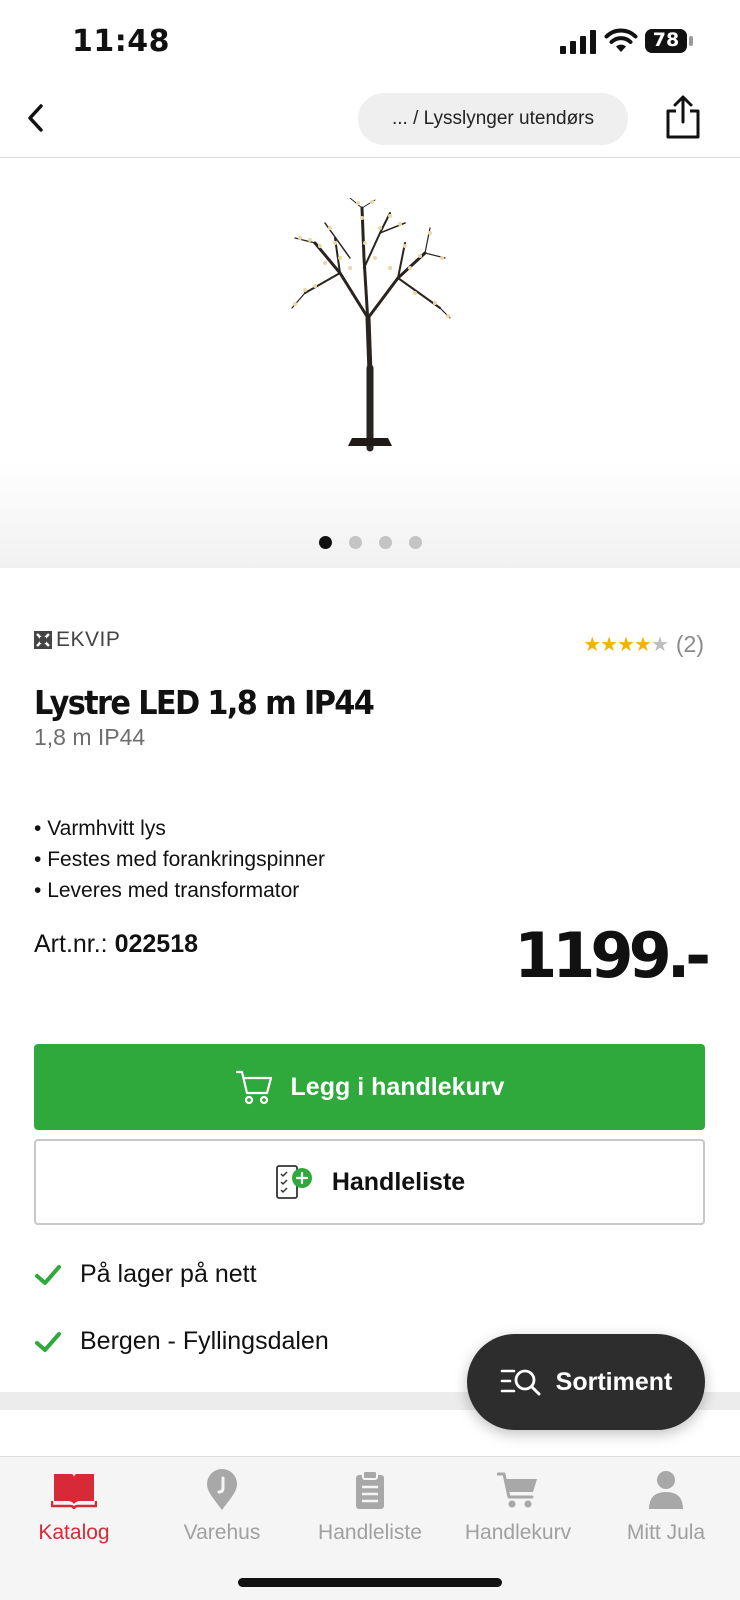 Image resolution: width=740 pixels, height=1600 pixels. I want to click on stock-store: Bergen - Fyllingsdalen, so click(181, 1341).